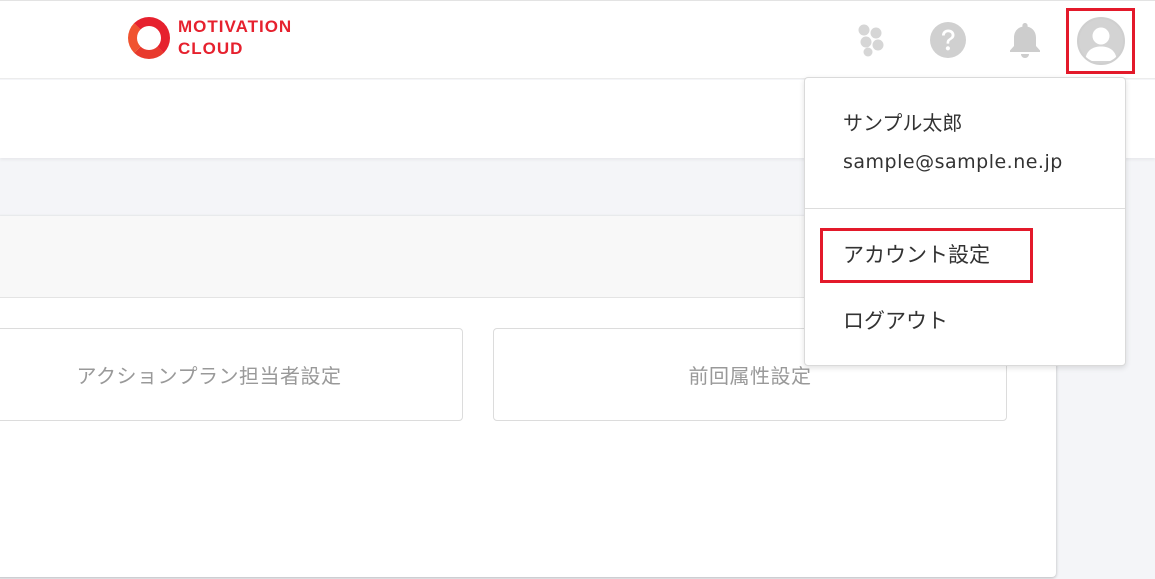 The width and height of the screenshot is (1155, 579). I want to click on bell-icon, so click(1025, 40).